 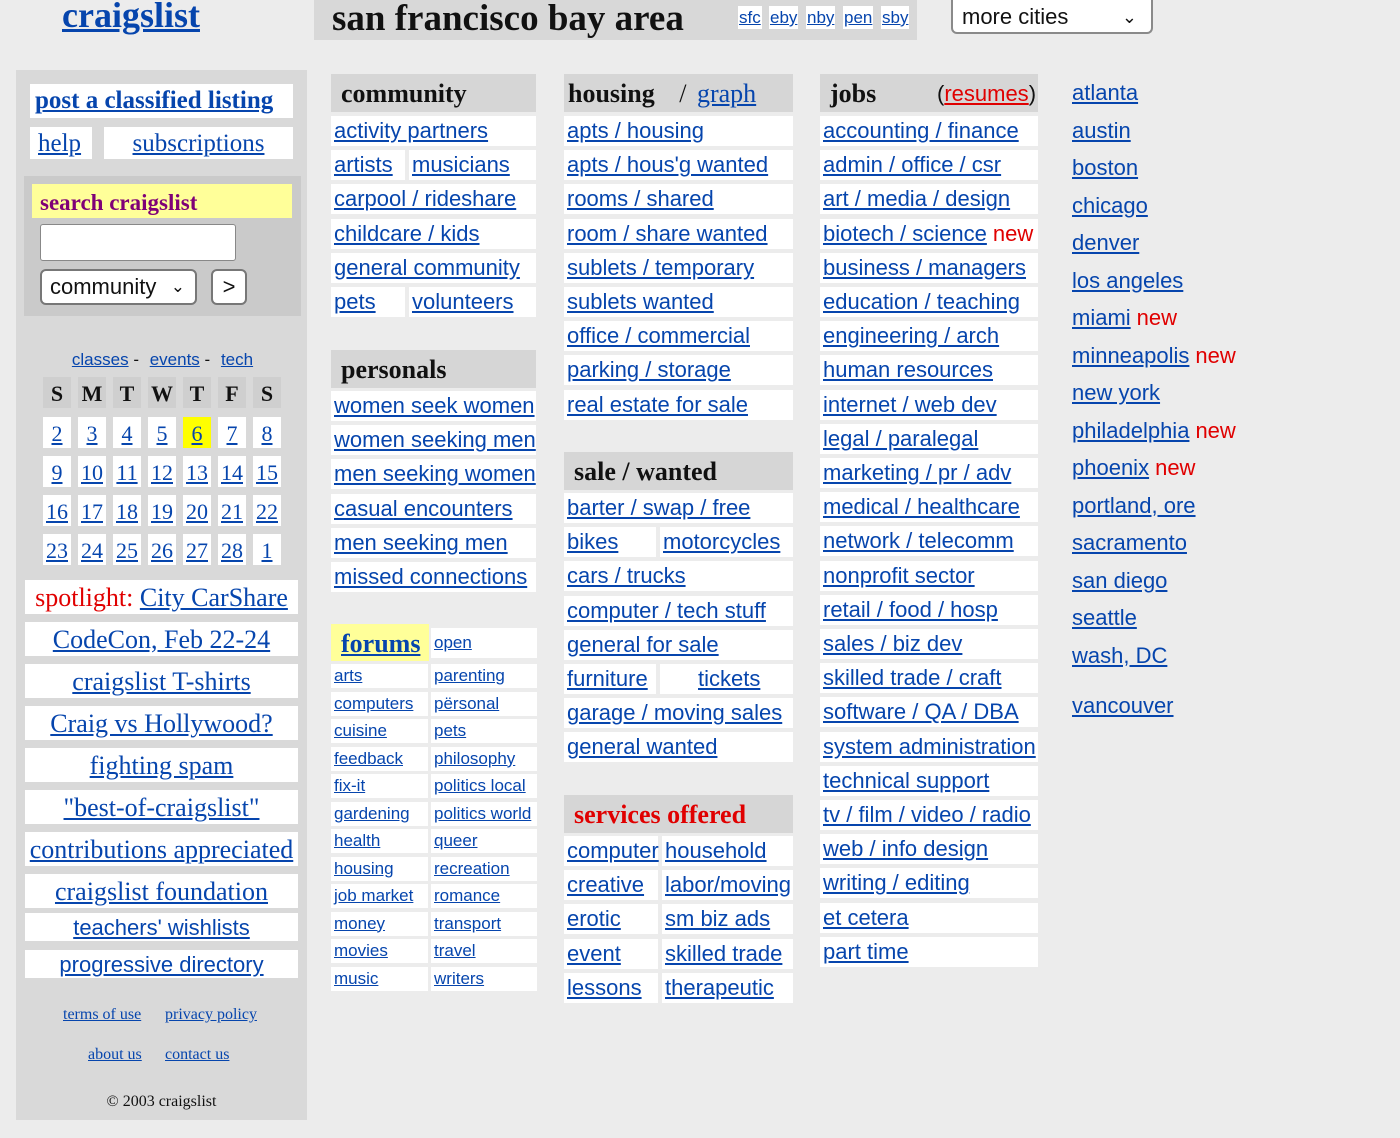 What do you see at coordinates (364, 868) in the screenshot?
I see `link-housing: housing` at bounding box center [364, 868].